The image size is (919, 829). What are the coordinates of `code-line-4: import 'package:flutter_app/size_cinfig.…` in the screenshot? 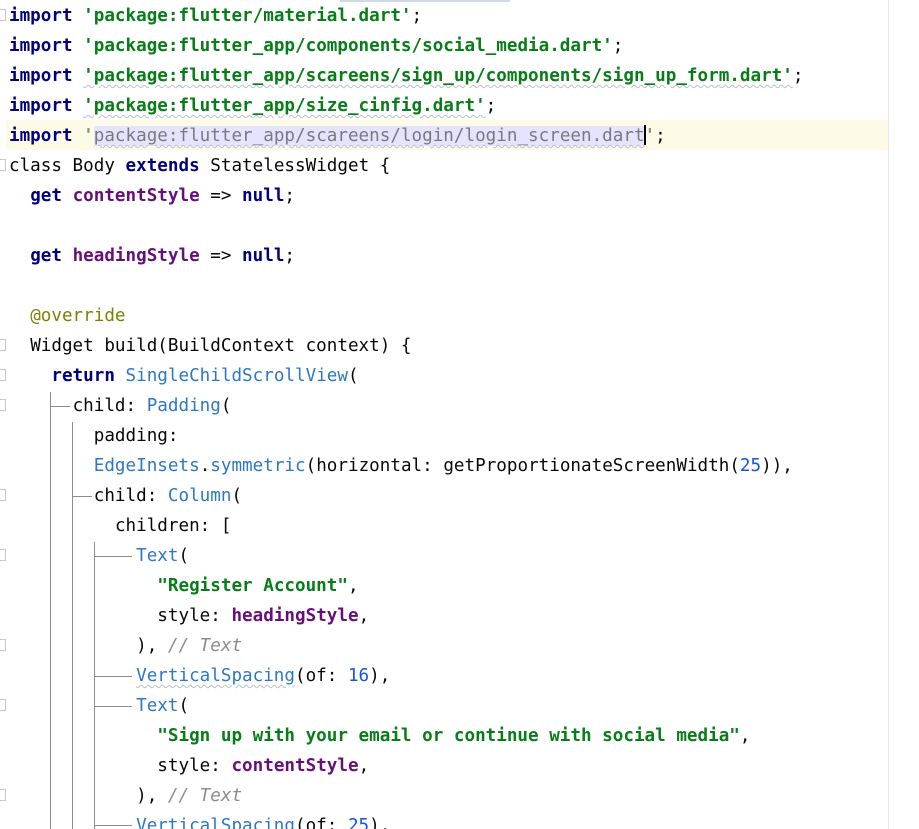 It's located at (252, 106).